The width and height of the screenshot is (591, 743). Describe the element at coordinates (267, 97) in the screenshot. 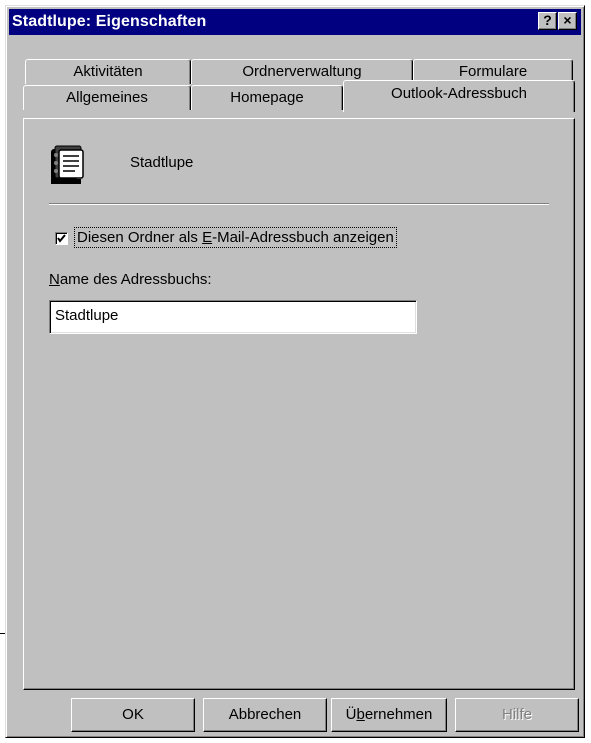

I see `tab-homepage: Homepage` at that location.